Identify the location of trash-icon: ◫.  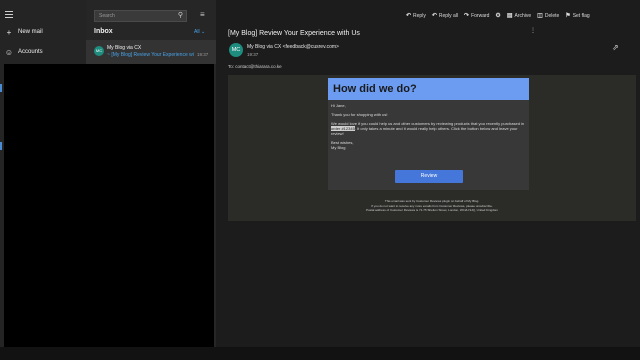
(540, 16).